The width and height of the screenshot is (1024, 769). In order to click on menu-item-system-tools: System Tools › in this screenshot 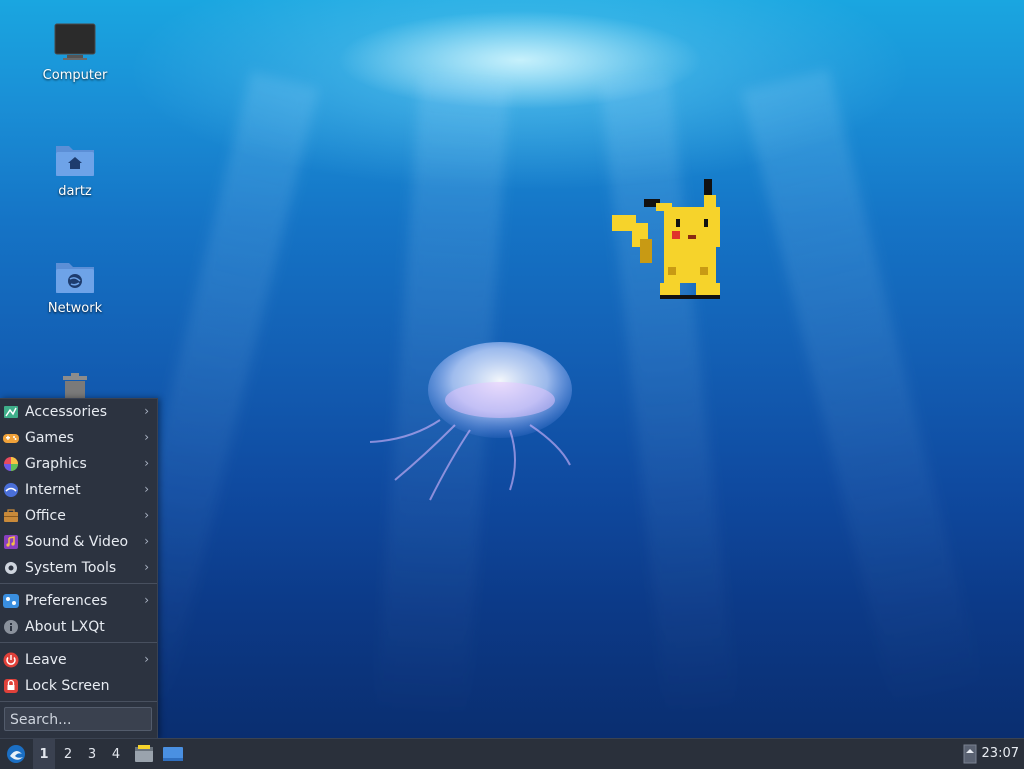, I will do `click(78, 568)`.